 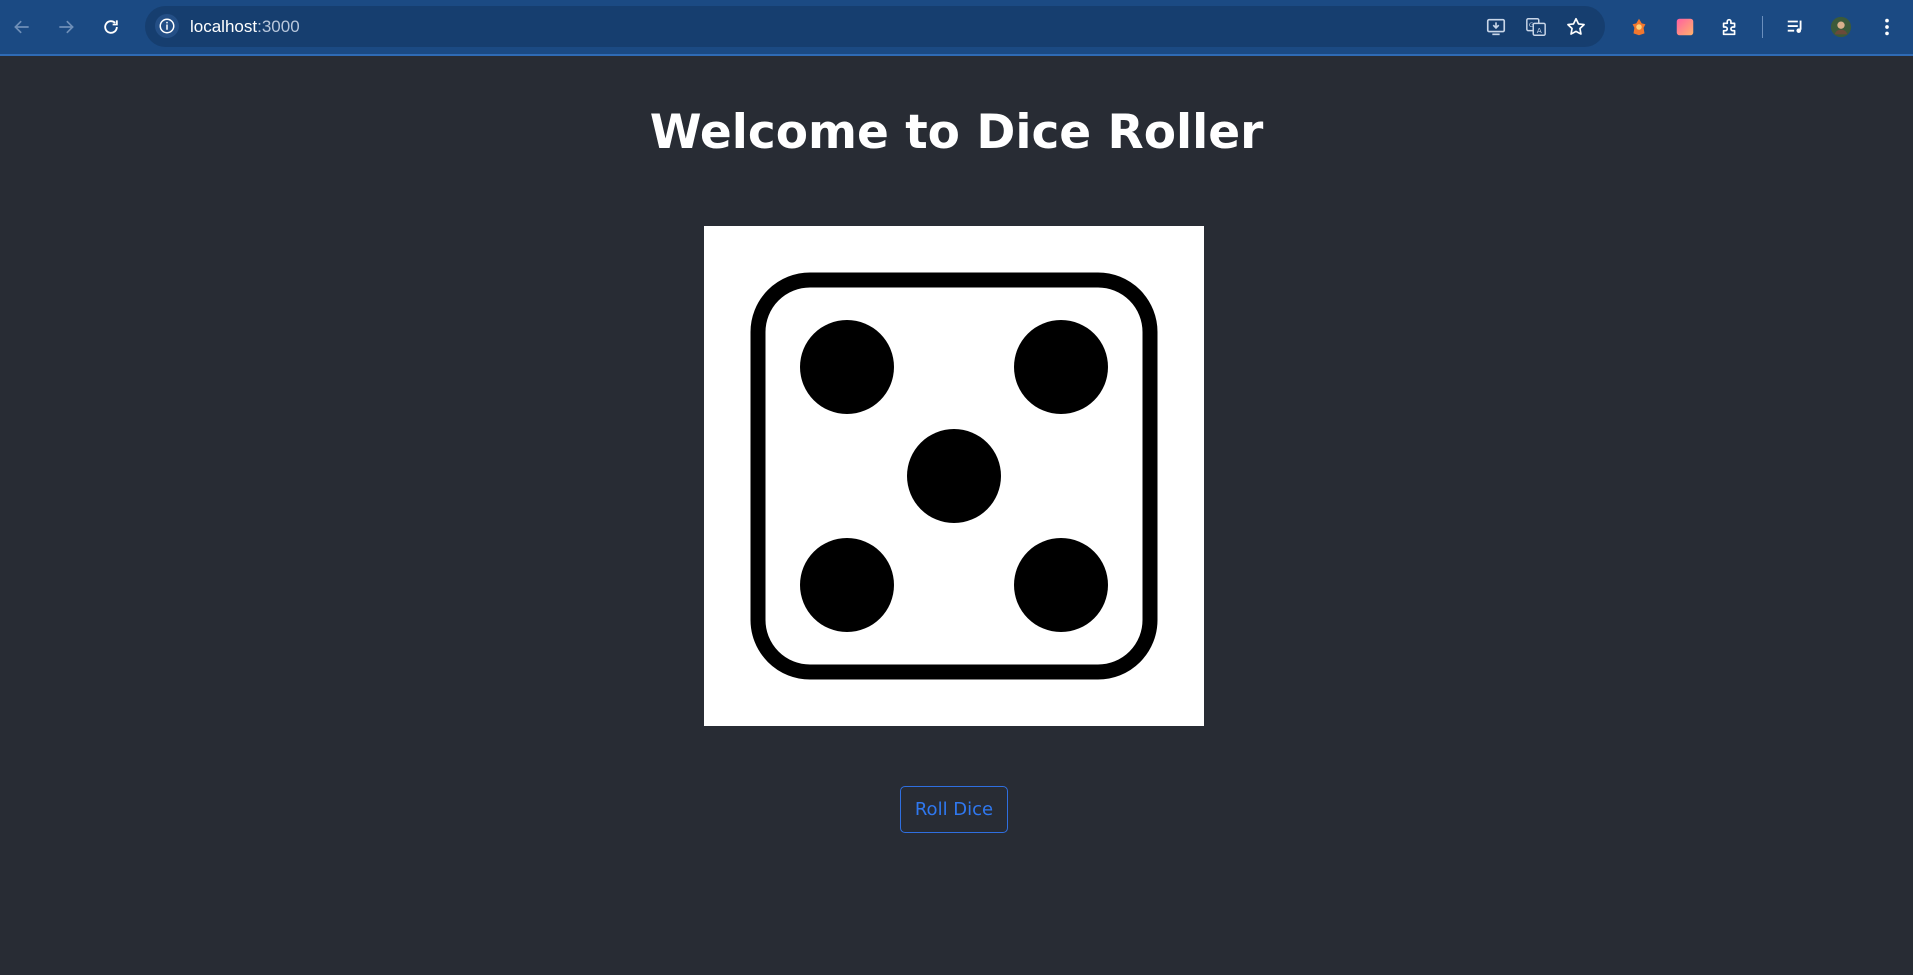 I want to click on back-button, so click(x=22, y=27).